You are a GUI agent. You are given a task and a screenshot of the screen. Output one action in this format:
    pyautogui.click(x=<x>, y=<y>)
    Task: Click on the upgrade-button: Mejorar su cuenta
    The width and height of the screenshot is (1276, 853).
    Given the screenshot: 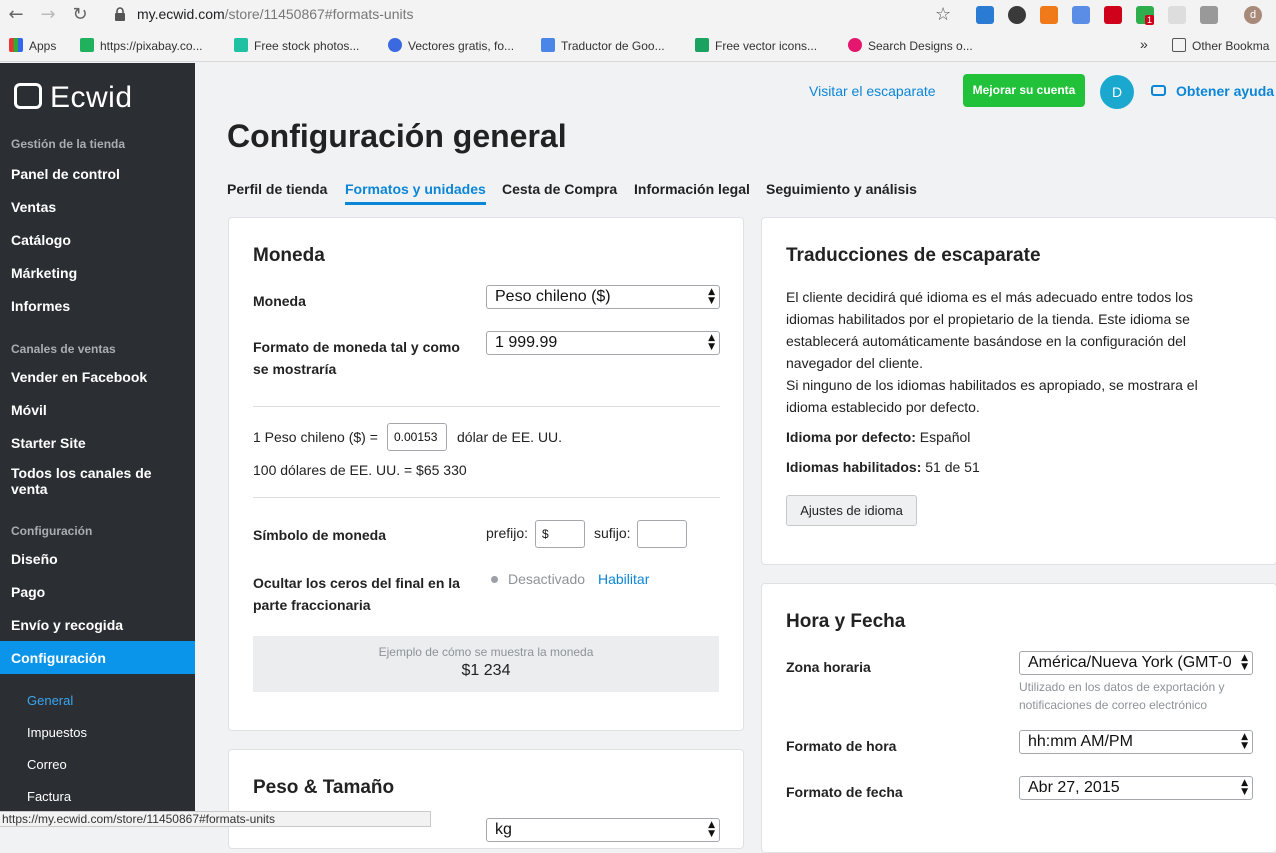 What is the action you would take?
    pyautogui.click(x=1024, y=90)
    